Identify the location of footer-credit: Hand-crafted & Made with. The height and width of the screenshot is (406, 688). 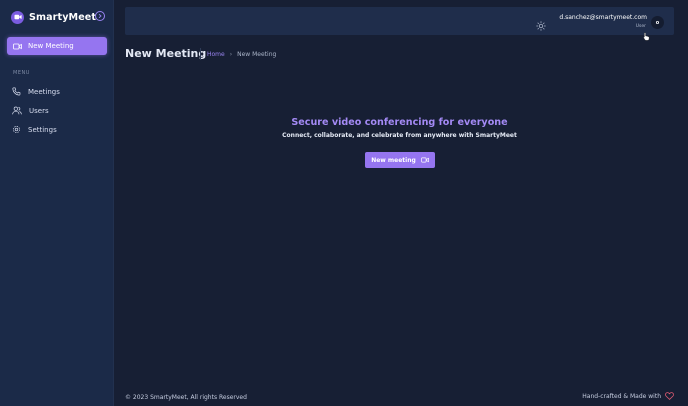
(628, 396).